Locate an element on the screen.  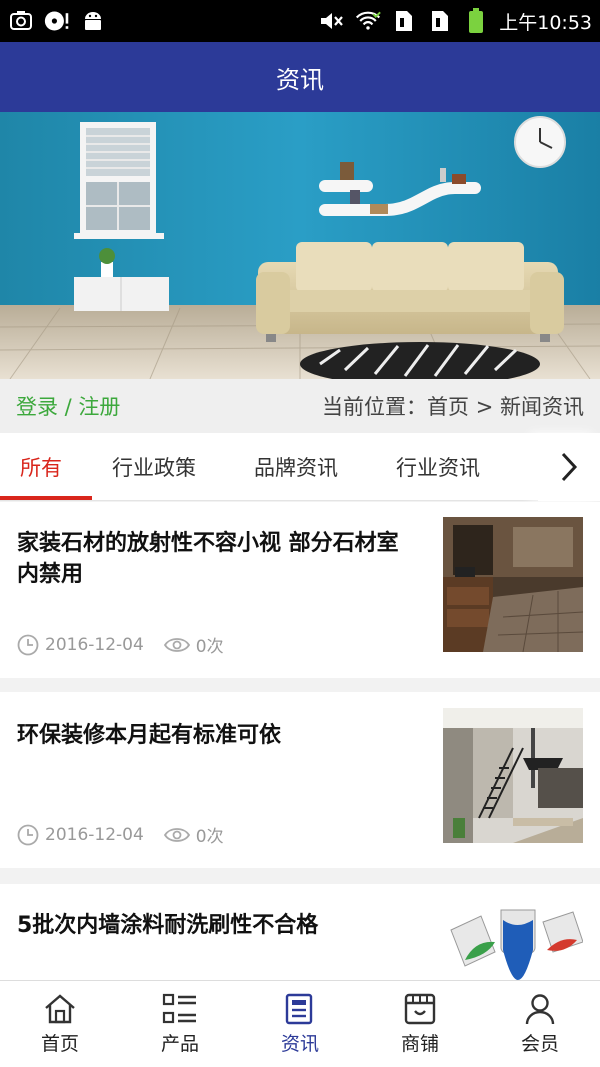
wifi-icon is located at coordinates (368, 21).